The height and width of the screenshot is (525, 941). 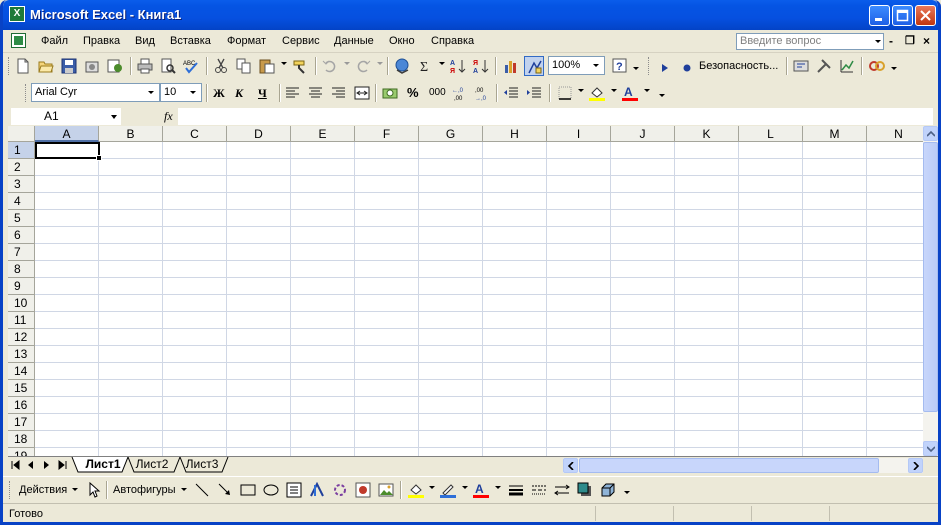 What do you see at coordinates (262, 93) in the screenshot?
I see `underline-button: Ч` at bounding box center [262, 93].